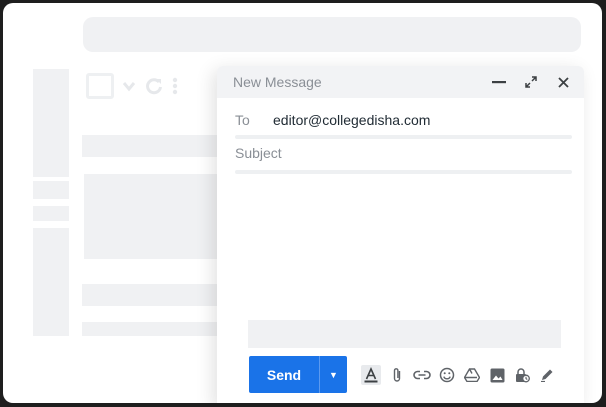  Describe the element at coordinates (277, 82) in the screenshot. I see `compose-title: New Message` at that location.